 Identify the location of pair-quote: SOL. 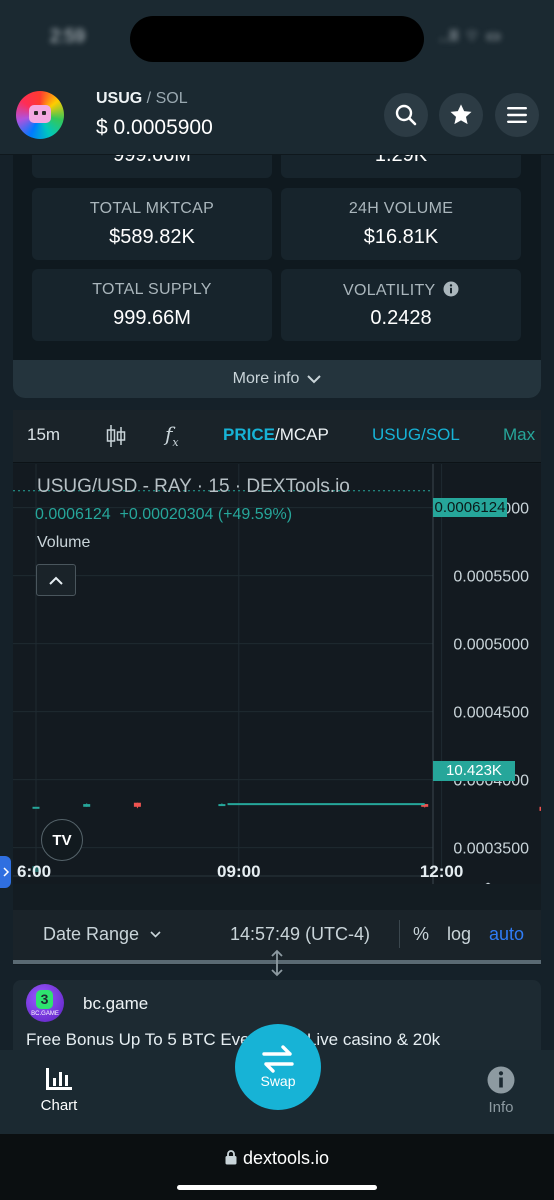
(171, 98).